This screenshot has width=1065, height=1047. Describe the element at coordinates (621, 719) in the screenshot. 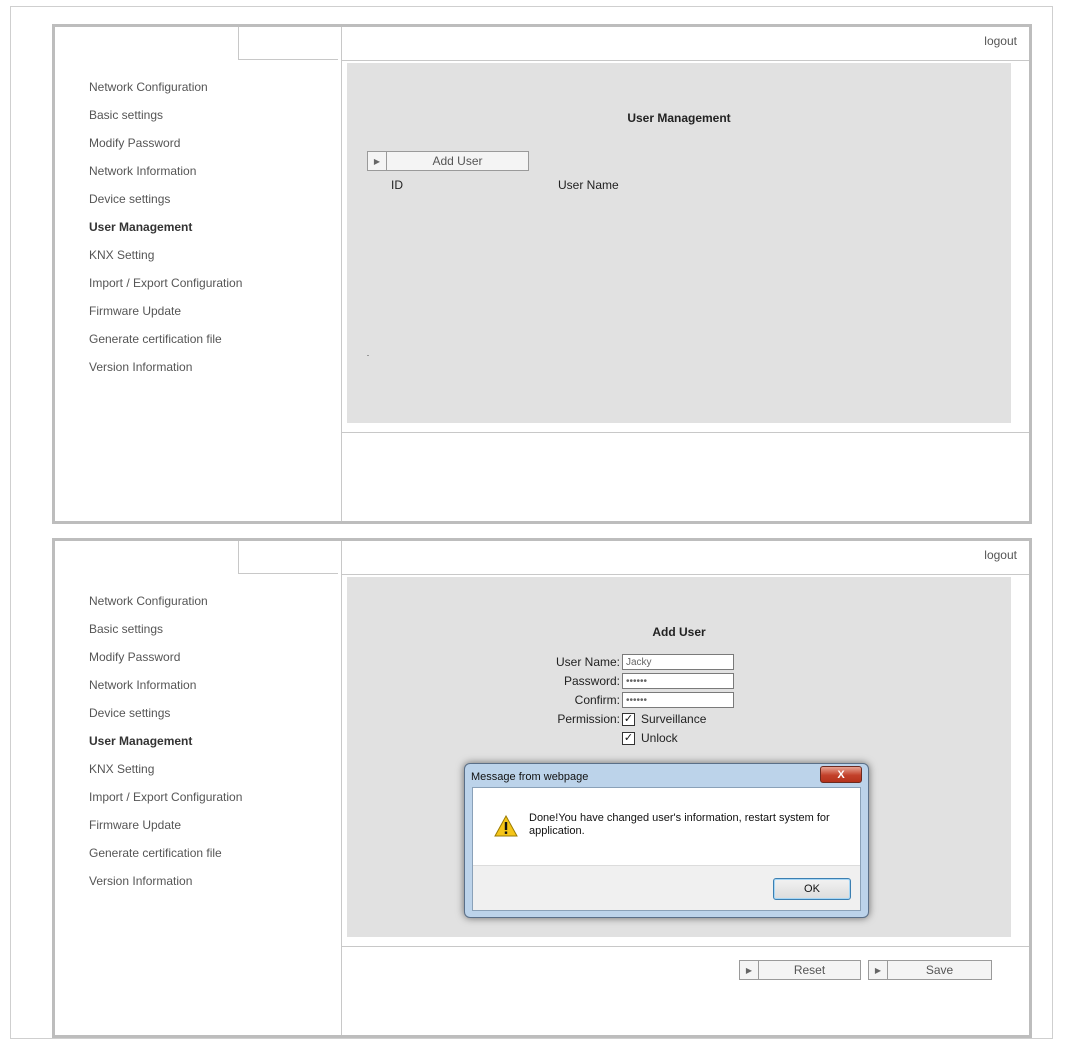

I see `permission-row: Permission: ✓ Surveillance` at that location.